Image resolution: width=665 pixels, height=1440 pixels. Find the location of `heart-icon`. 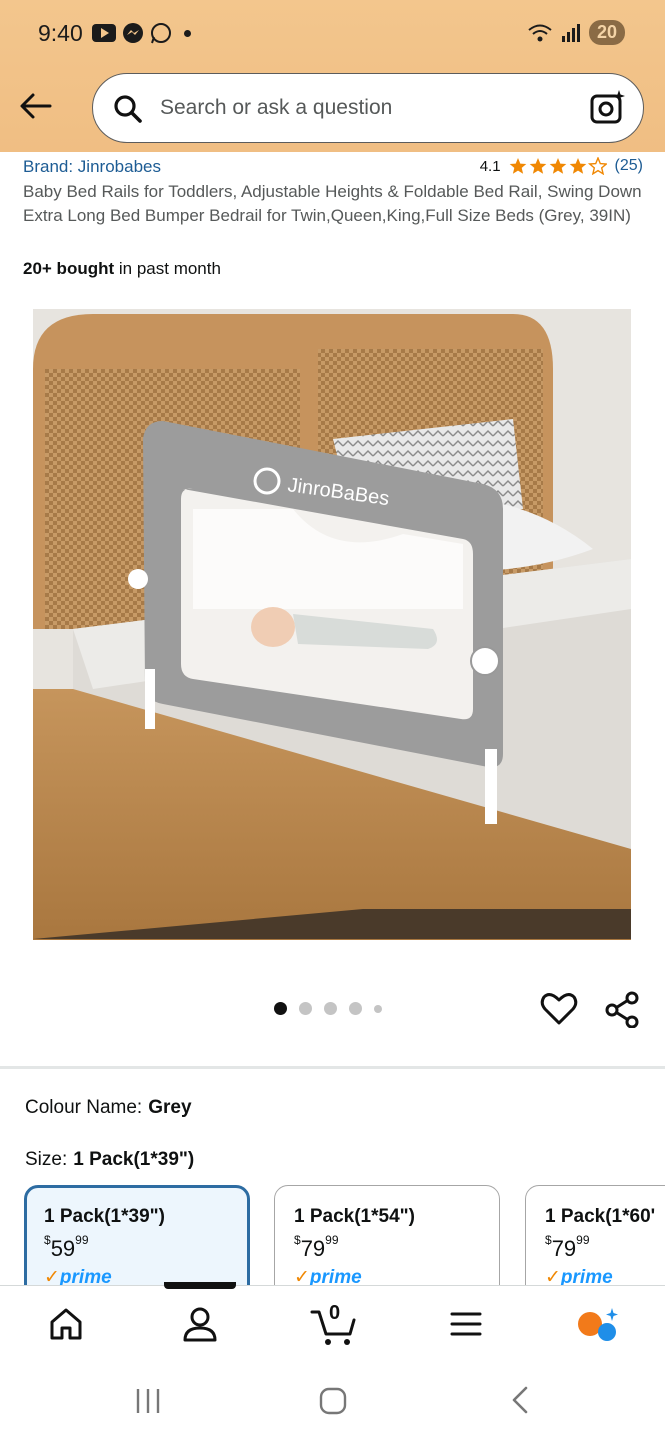

heart-icon is located at coordinates (559, 1009).